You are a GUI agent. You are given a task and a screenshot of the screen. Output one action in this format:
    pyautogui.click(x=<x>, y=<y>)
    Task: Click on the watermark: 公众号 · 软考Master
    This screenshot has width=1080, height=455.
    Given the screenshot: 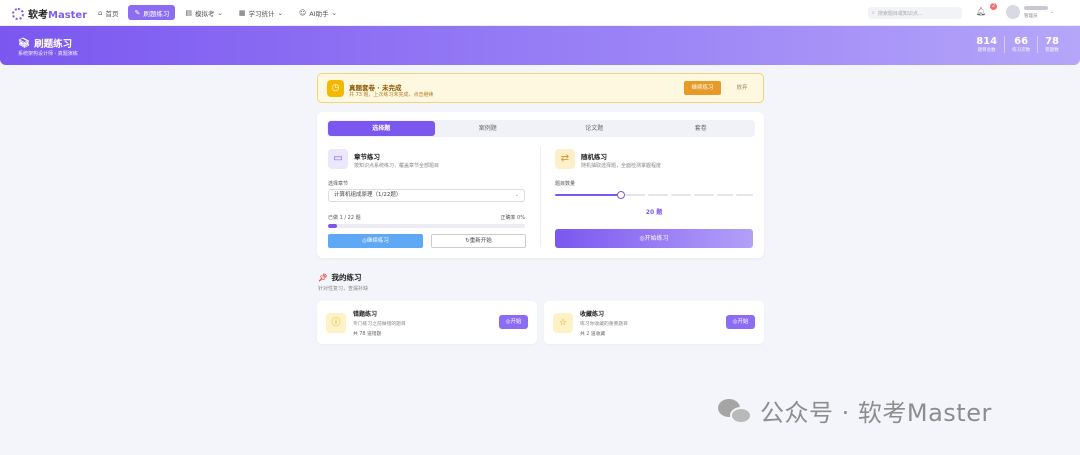 What is the action you would take?
    pyautogui.click(x=855, y=410)
    